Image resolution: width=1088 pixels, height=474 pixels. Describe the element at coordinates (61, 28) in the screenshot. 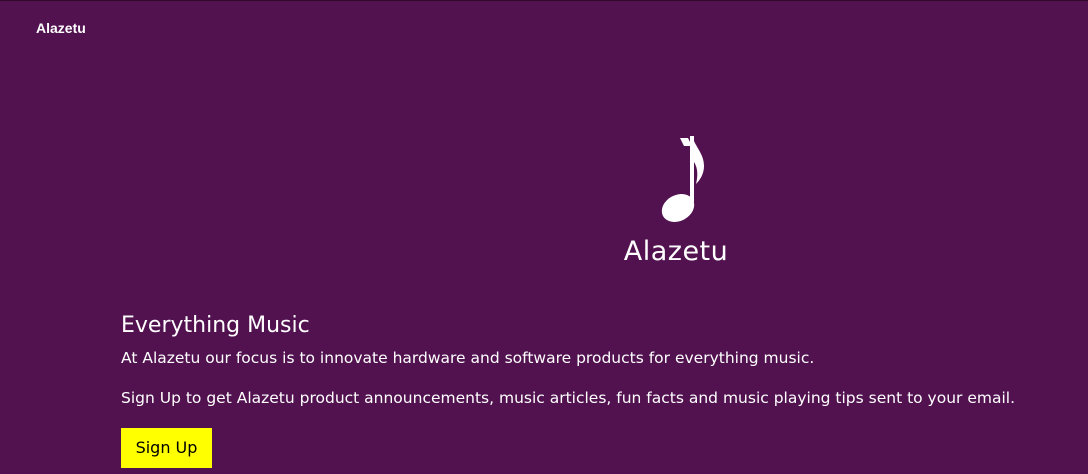

I see `brand-link: Alazetu` at that location.